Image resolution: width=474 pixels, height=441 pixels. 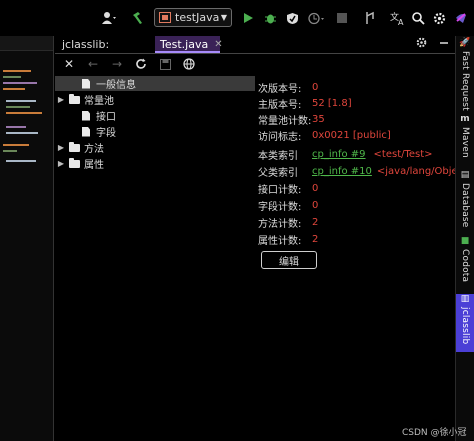 I want to click on gear-icon, so click(x=421, y=44).